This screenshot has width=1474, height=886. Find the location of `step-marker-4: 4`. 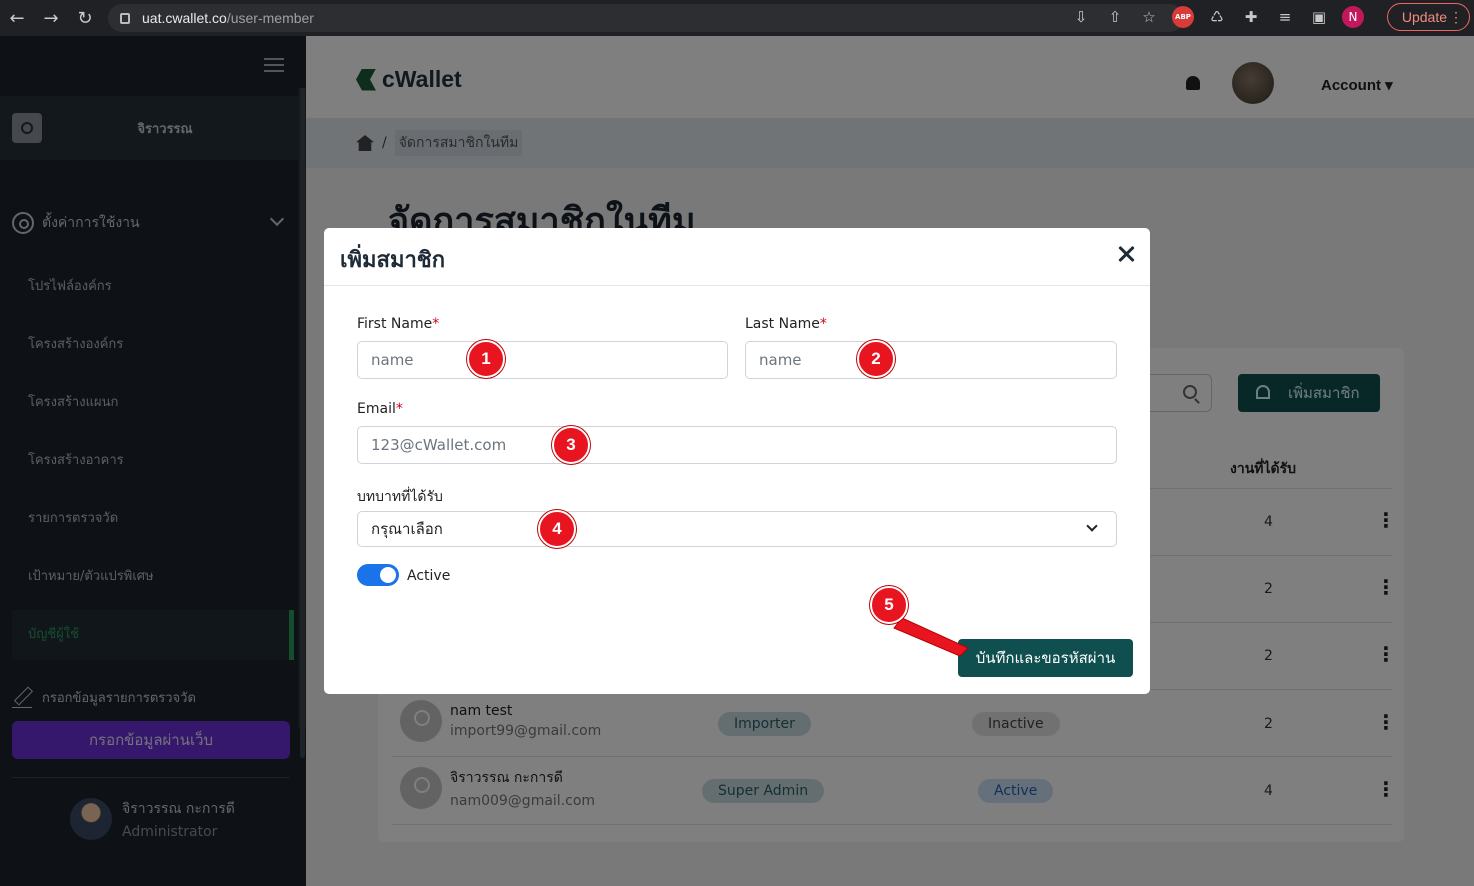

step-marker-4: 4 is located at coordinates (557, 529).